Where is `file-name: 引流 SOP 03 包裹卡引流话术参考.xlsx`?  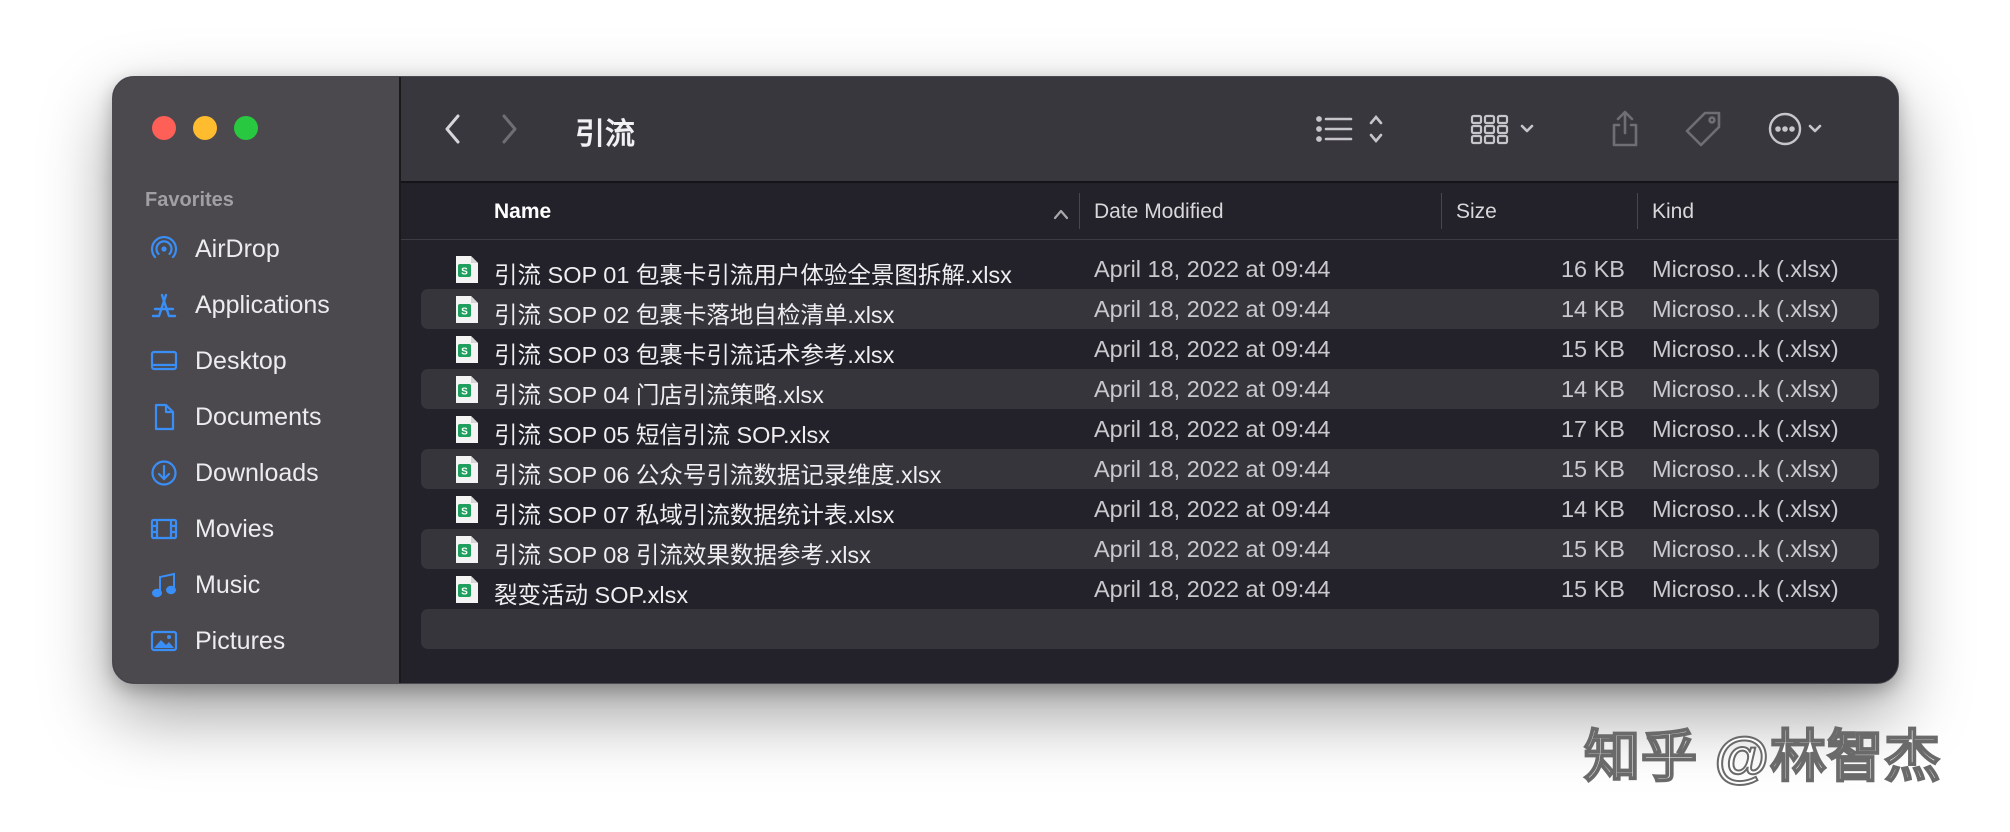
file-name: 引流 SOP 03 包裹卡引流话术参考.xlsx is located at coordinates (694, 355).